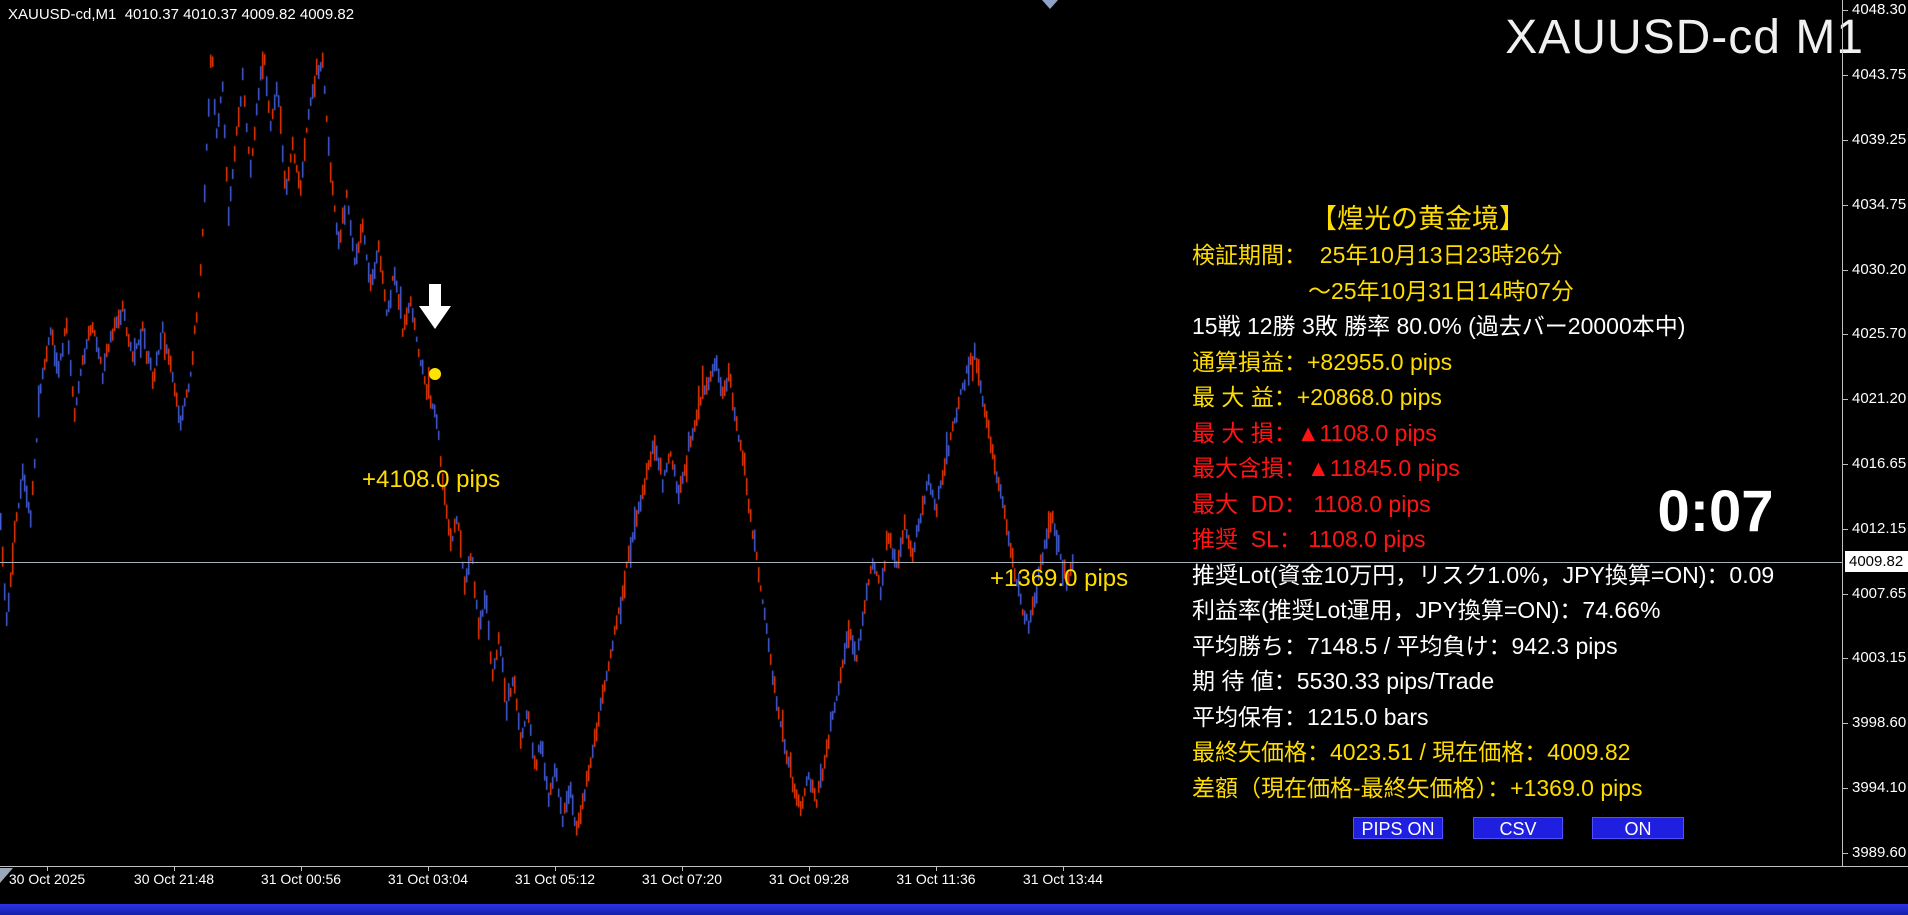 The height and width of the screenshot is (915, 1908). What do you see at coordinates (1842, 433) in the screenshot?
I see `price-axis-line` at bounding box center [1842, 433].